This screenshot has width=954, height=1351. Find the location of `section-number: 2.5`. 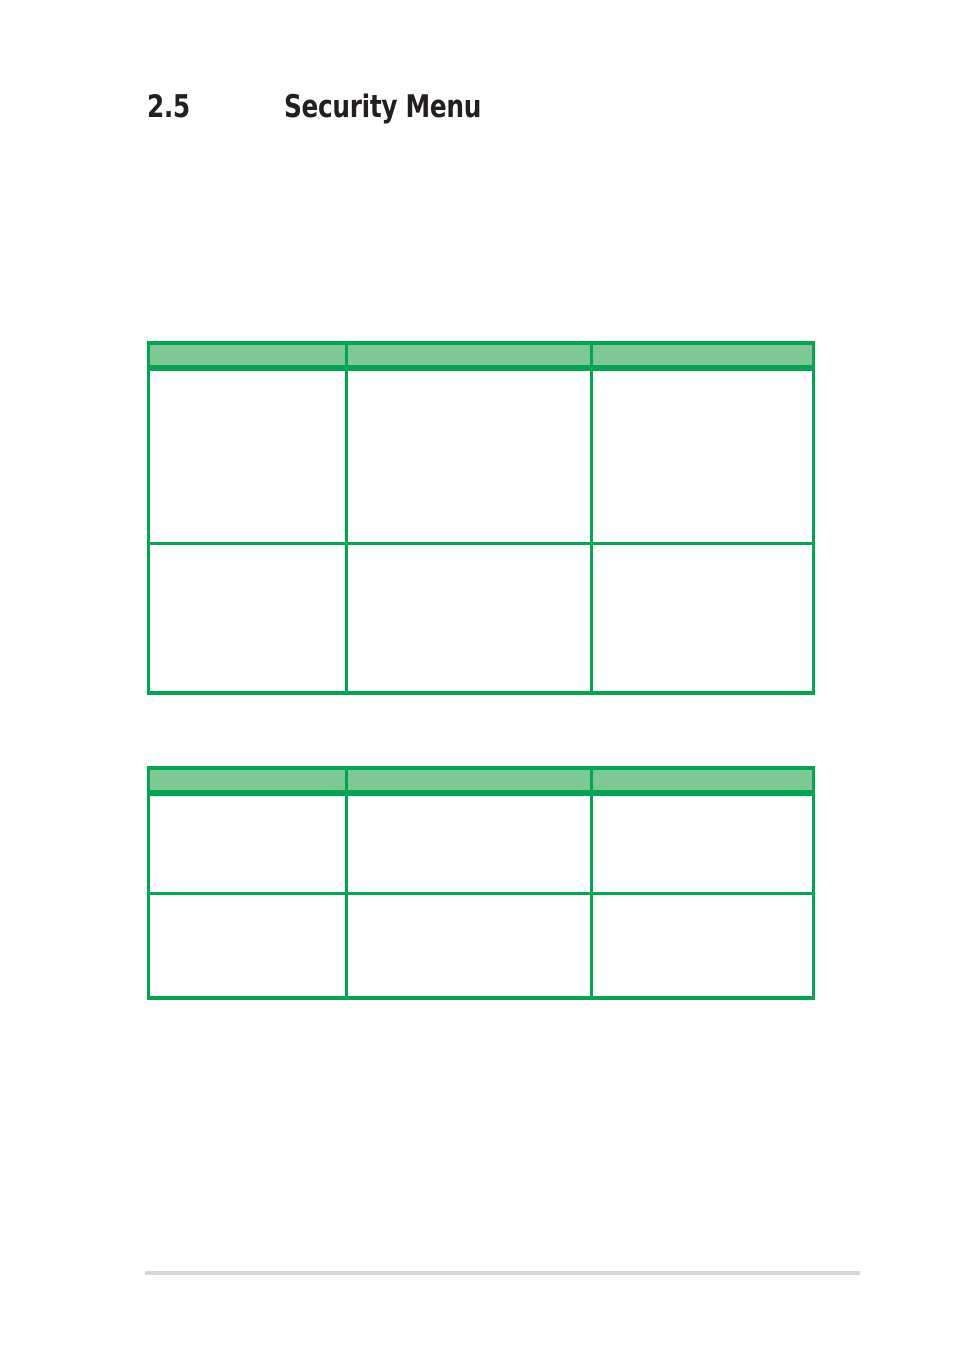

section-number: 2.5 is located at coordinates (168, 107).